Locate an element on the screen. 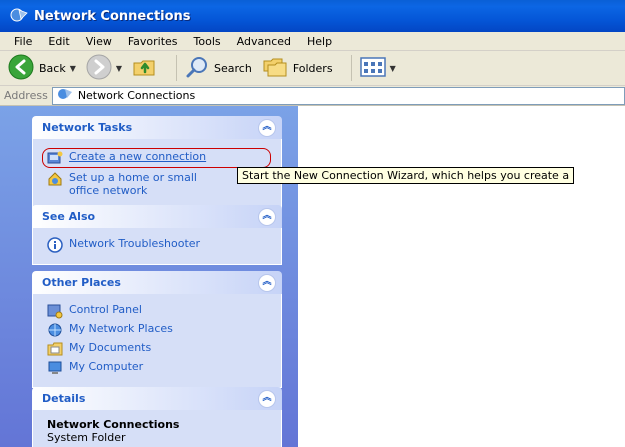 This screenshot has width=625, height=447. other-places-title: Other Places is located at coordinates (81, 282).